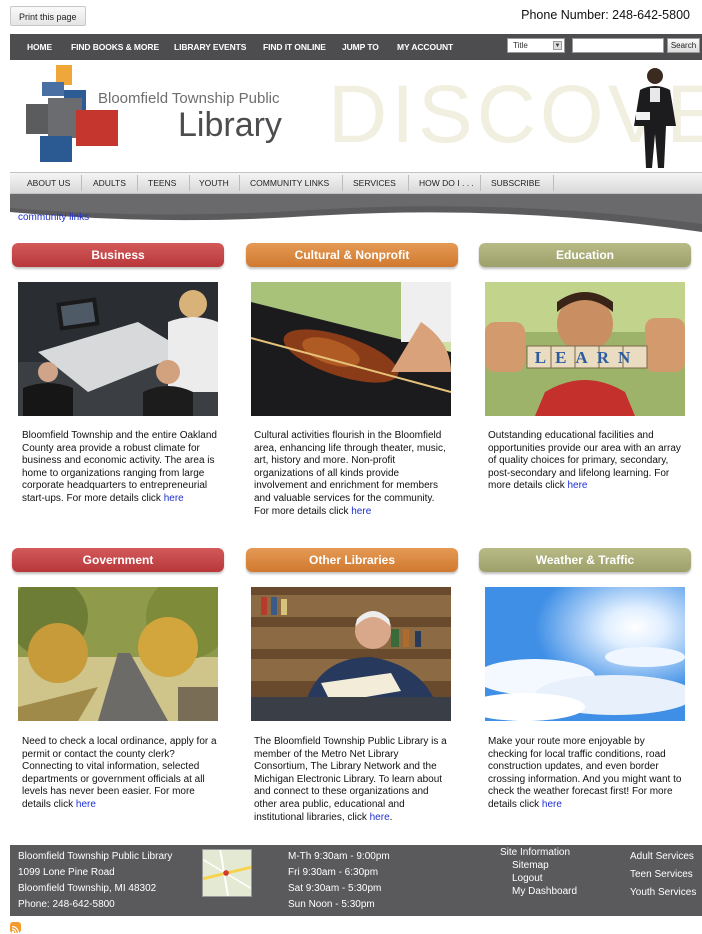 The height and width of the screenshot is (934, 702). What do you see at coordinates (577, 485) in the screenshot?
I see `education-here-link: here` at bounding box center [577, 485].